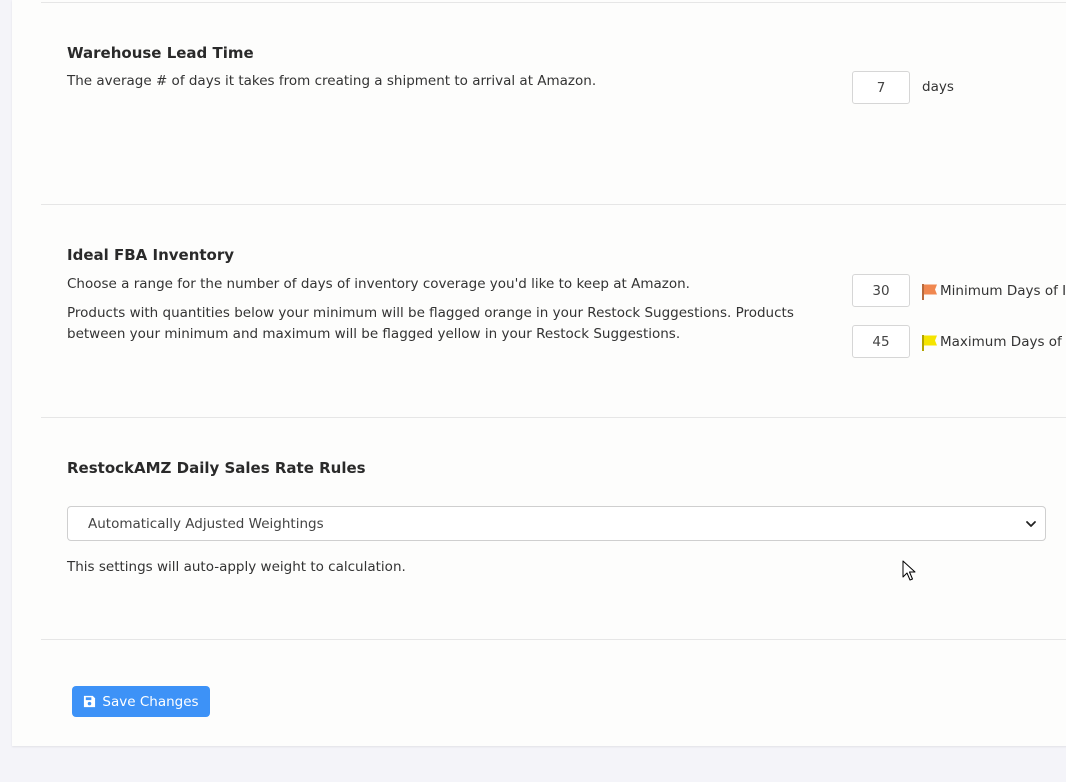 The height and width of the screenshot is (782, 1066). I want to click on maximum-days-input, so click(881, 341).